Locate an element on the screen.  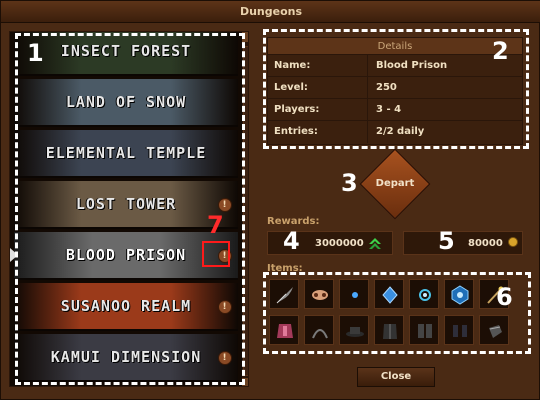
exp-value: 3000000 is located at coordinates (339, 243).